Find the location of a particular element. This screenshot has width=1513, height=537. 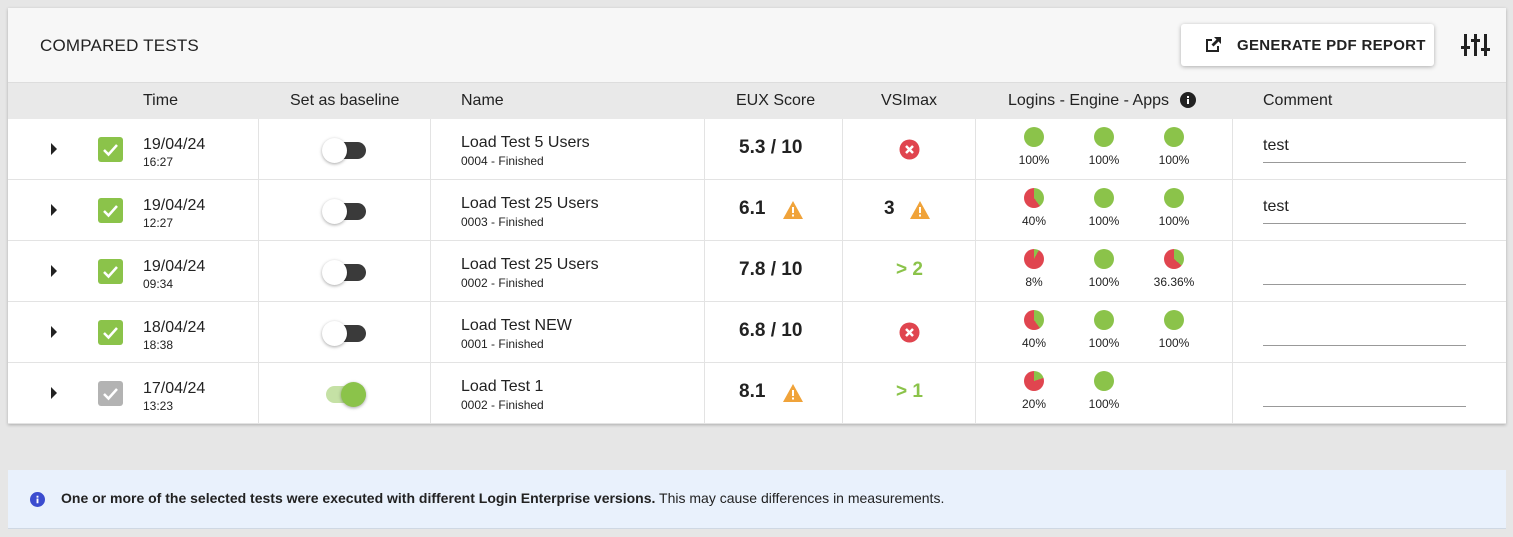

pie-label: 8% is located at coordinates (1034, 282).